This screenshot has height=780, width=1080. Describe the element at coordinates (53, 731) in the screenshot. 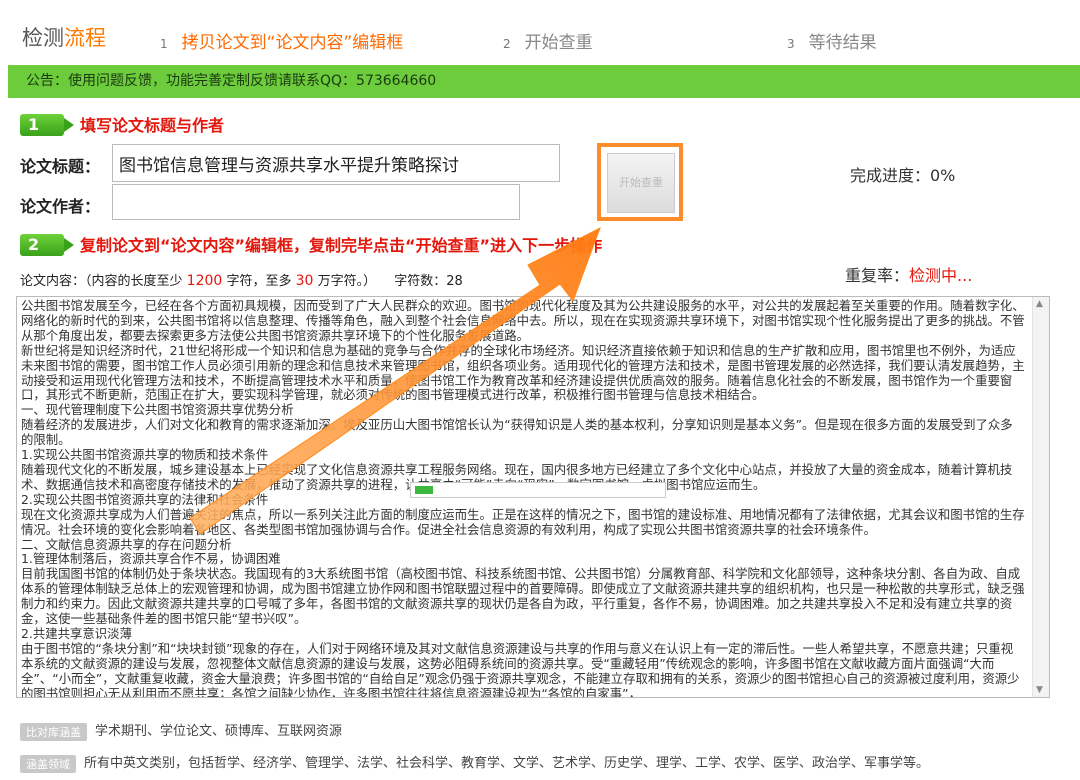

I see `tag-label-coverage: 比对库涵盖` at that location.